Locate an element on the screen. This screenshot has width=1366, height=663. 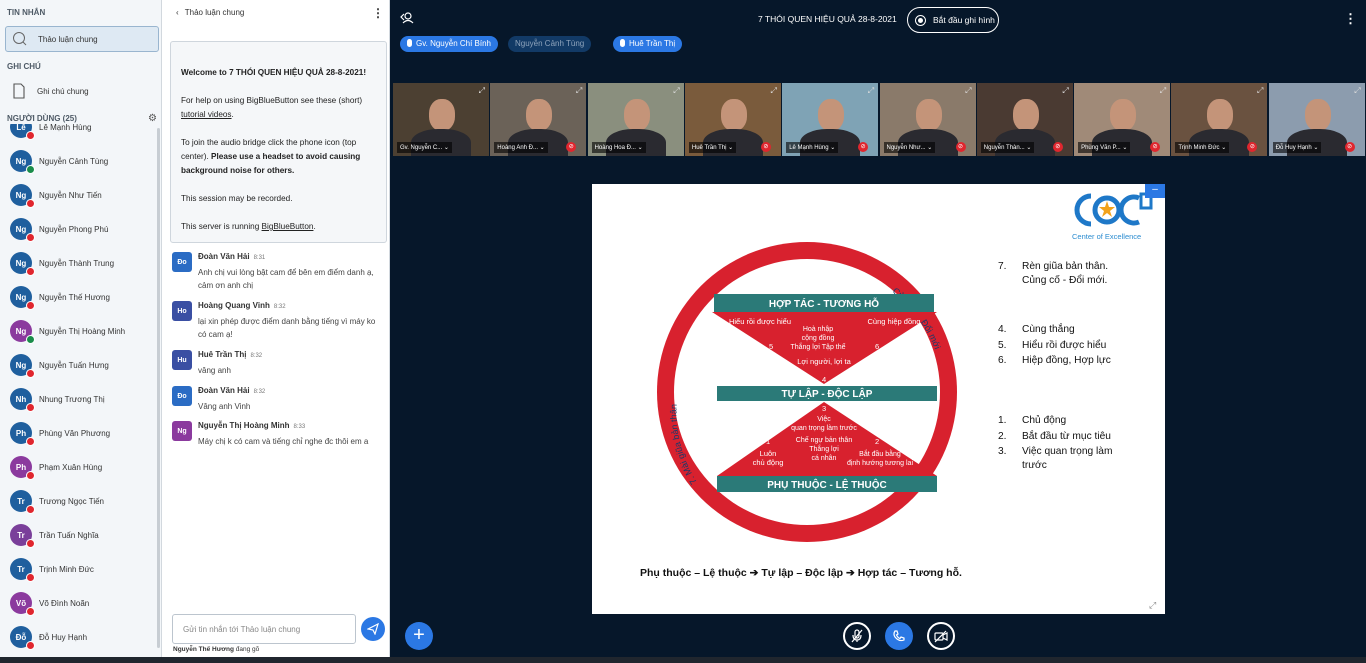
fullscreen-icon: ⤢ is located at coordinates (1152, 605).